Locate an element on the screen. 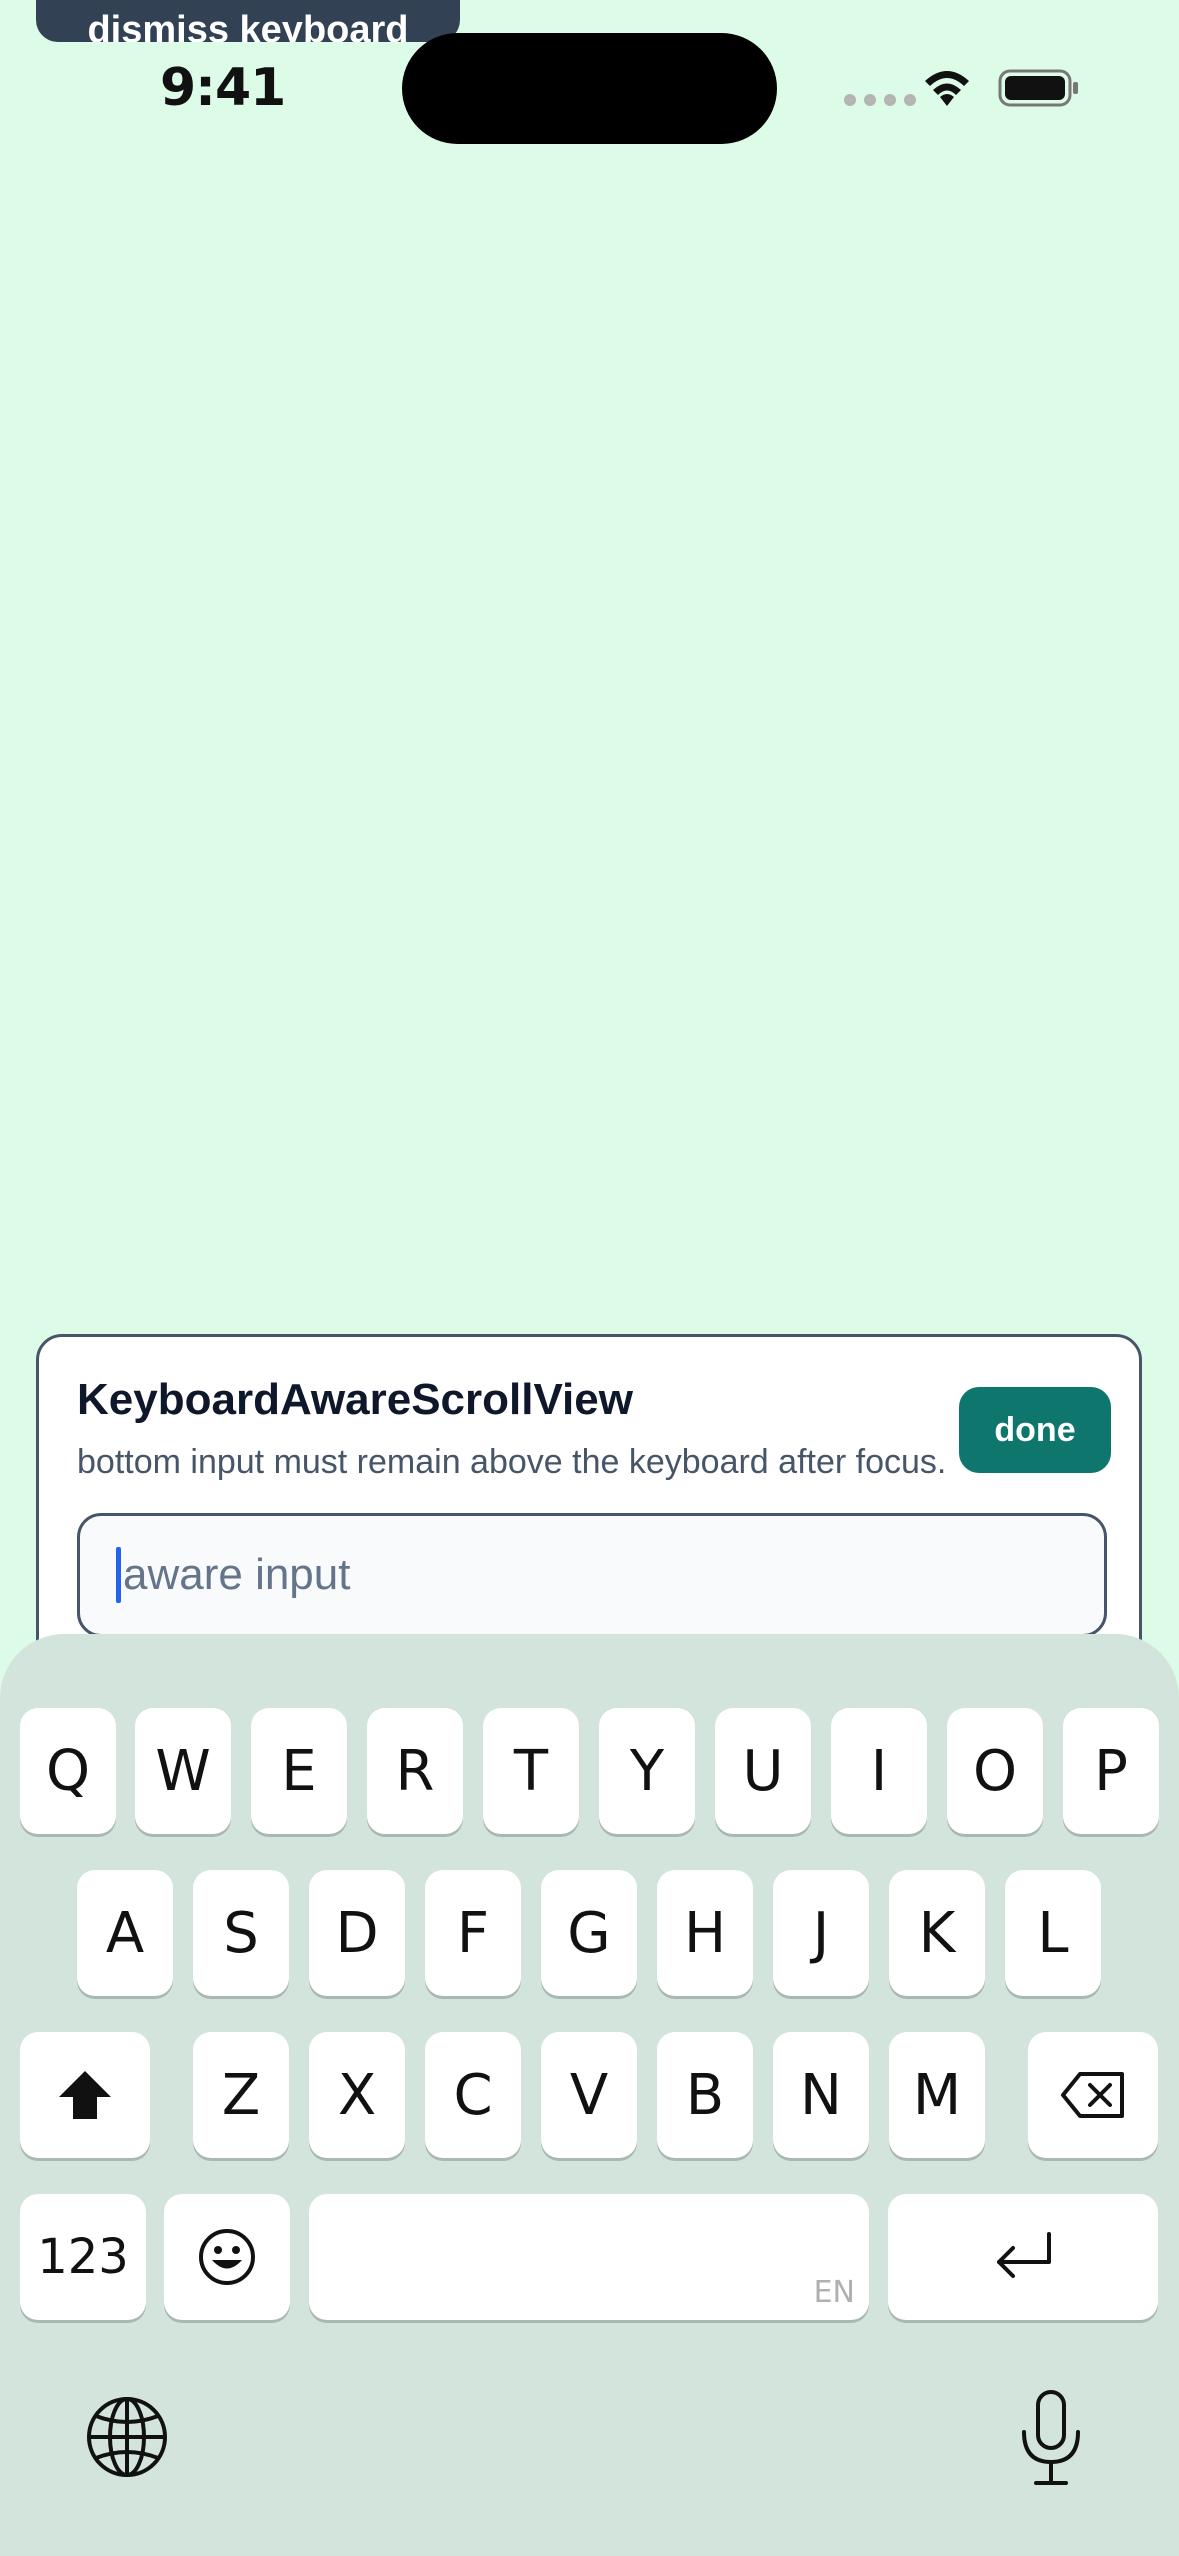  key-c: C is located at coordinates (473, 2095).